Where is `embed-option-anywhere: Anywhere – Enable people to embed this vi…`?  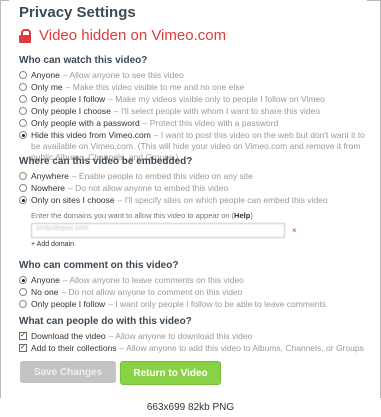 embed-option-anywhere: Anywhere – Enable people to embed this vi… is located at coordinates (192, 176).